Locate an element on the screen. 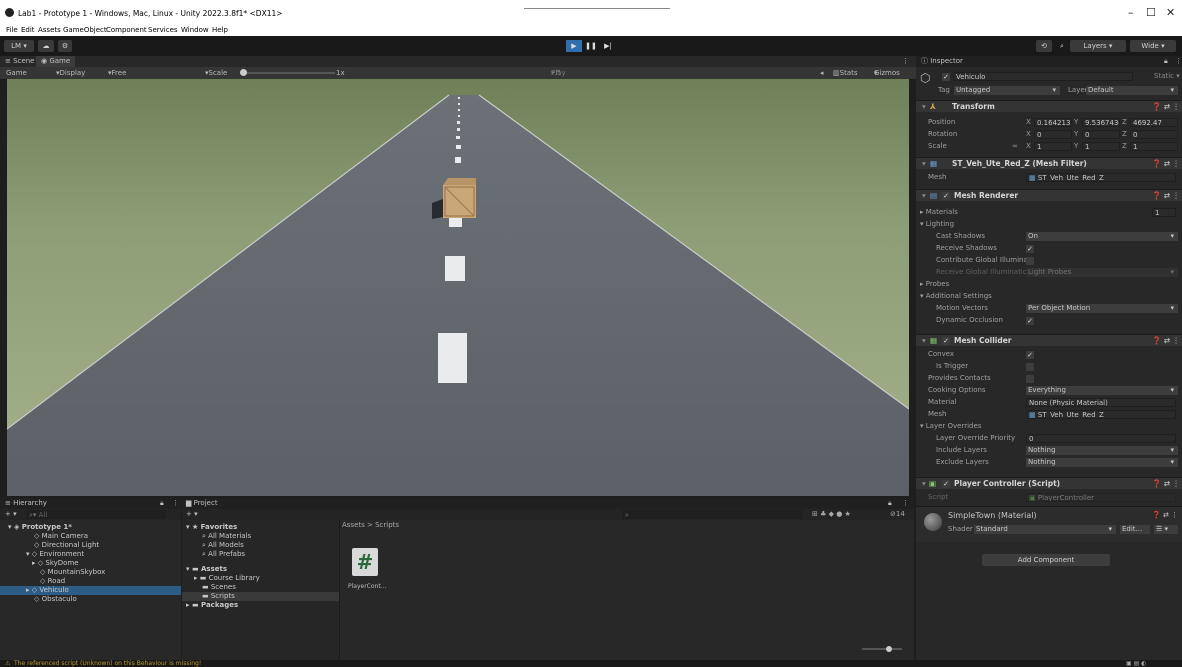 This screenshot has height=667, width=1182. menu-window: Window is located at coordinates (195, 30).